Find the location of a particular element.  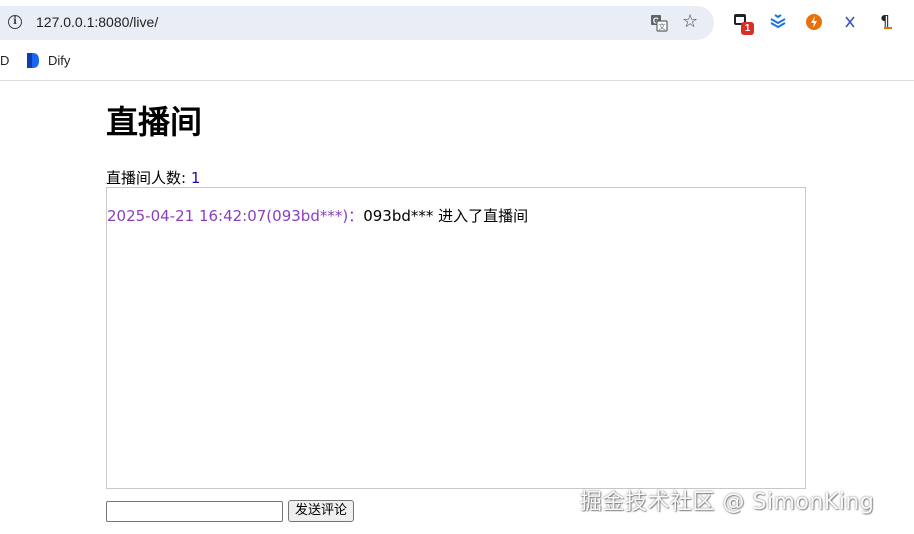

extension-puzzle-icon: 1 is located at coordinates (743, 23).